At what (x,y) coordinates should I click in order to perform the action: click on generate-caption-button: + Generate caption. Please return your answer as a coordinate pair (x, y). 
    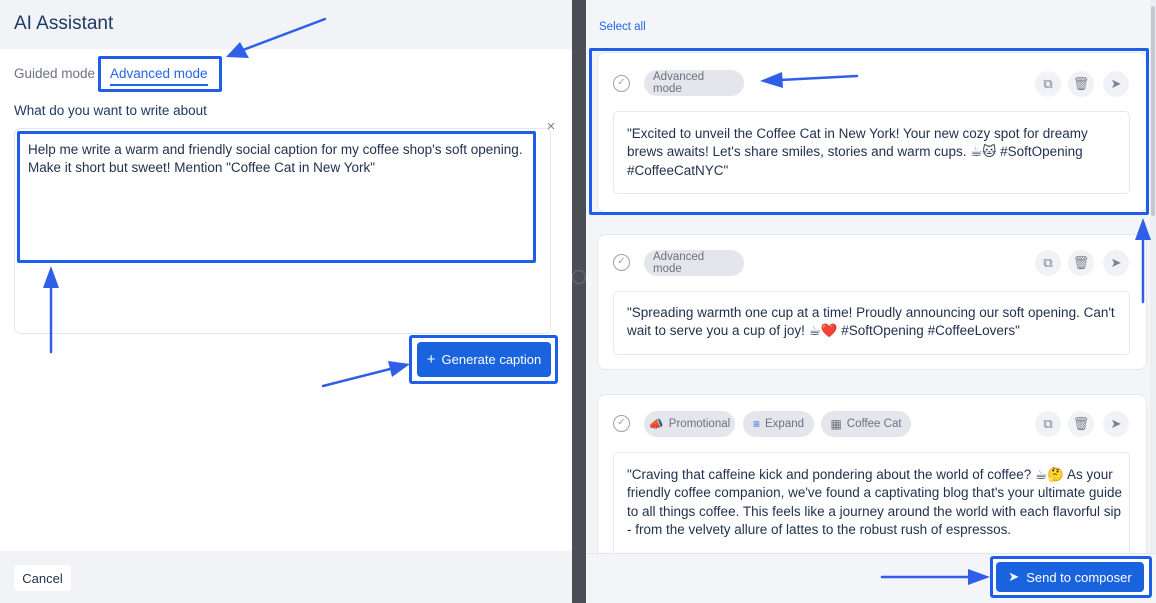
    Looking at the image, I should click on (484, 359).